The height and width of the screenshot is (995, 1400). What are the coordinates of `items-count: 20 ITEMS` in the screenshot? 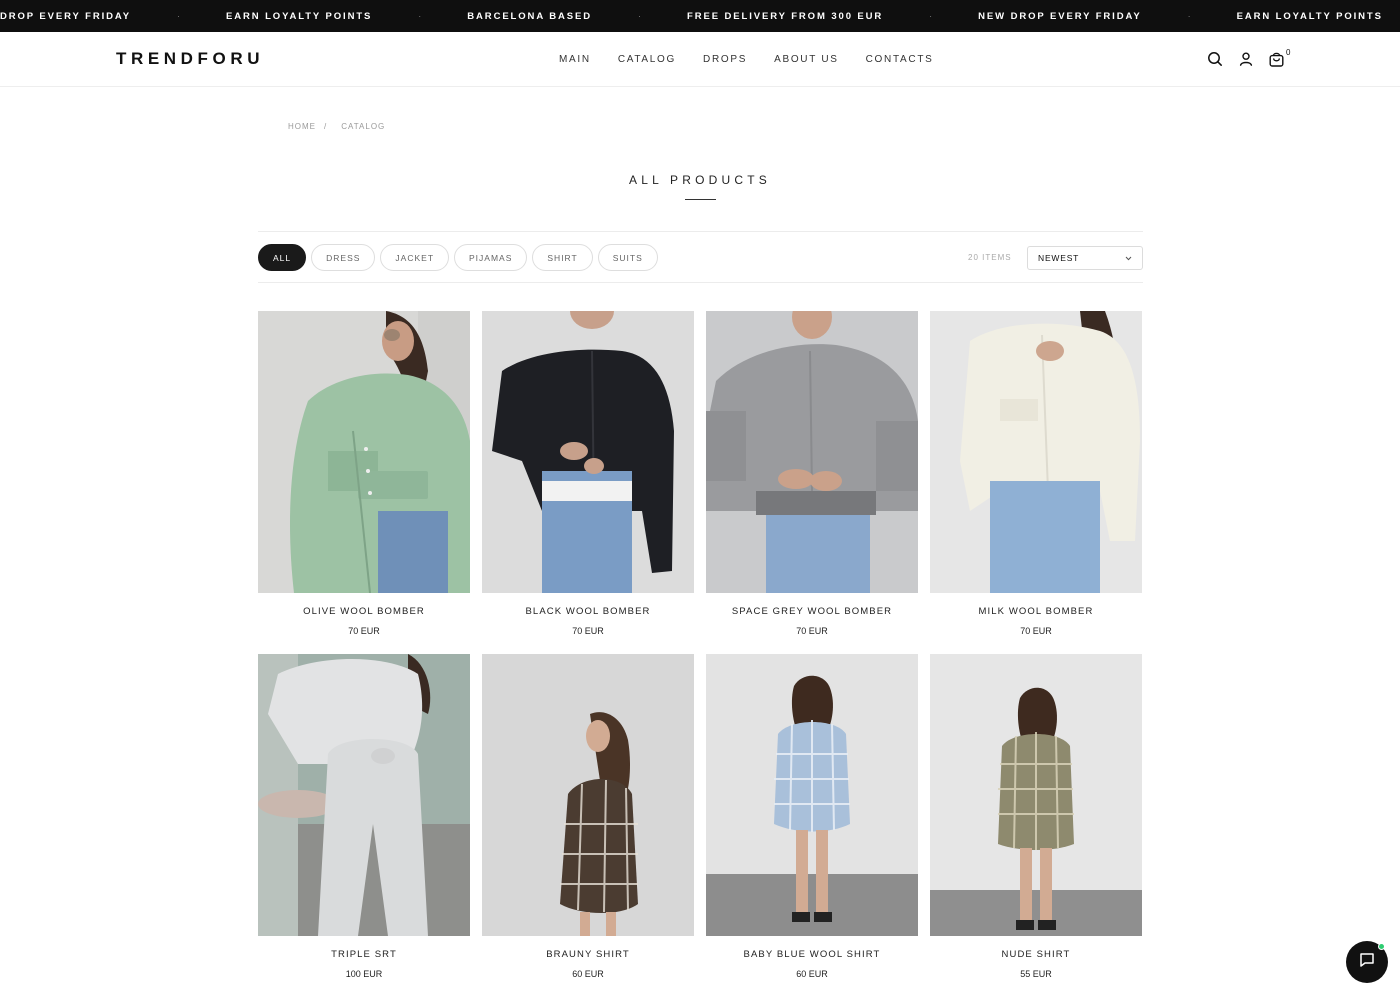 It's located at (990, 257).